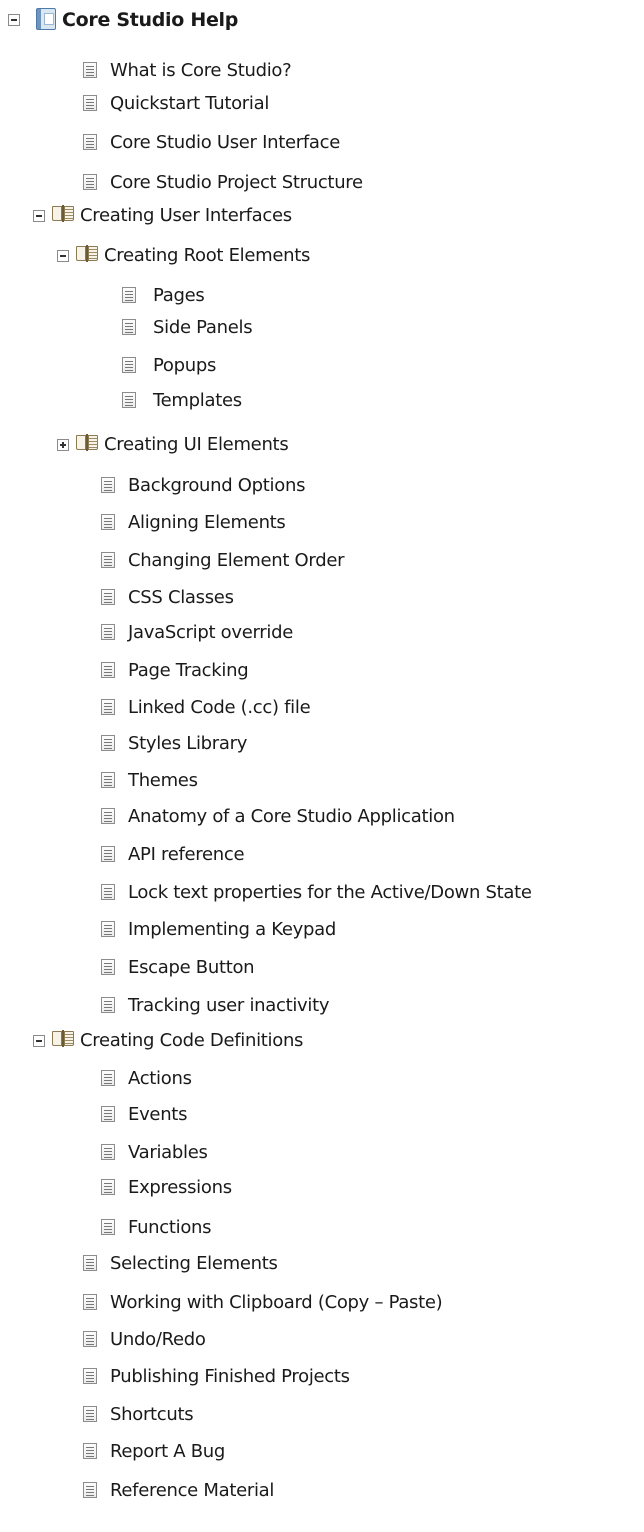  Describe the element at coordinates (322, 328) in the screenshot. I see `tree-item: Side Panels` at that location.